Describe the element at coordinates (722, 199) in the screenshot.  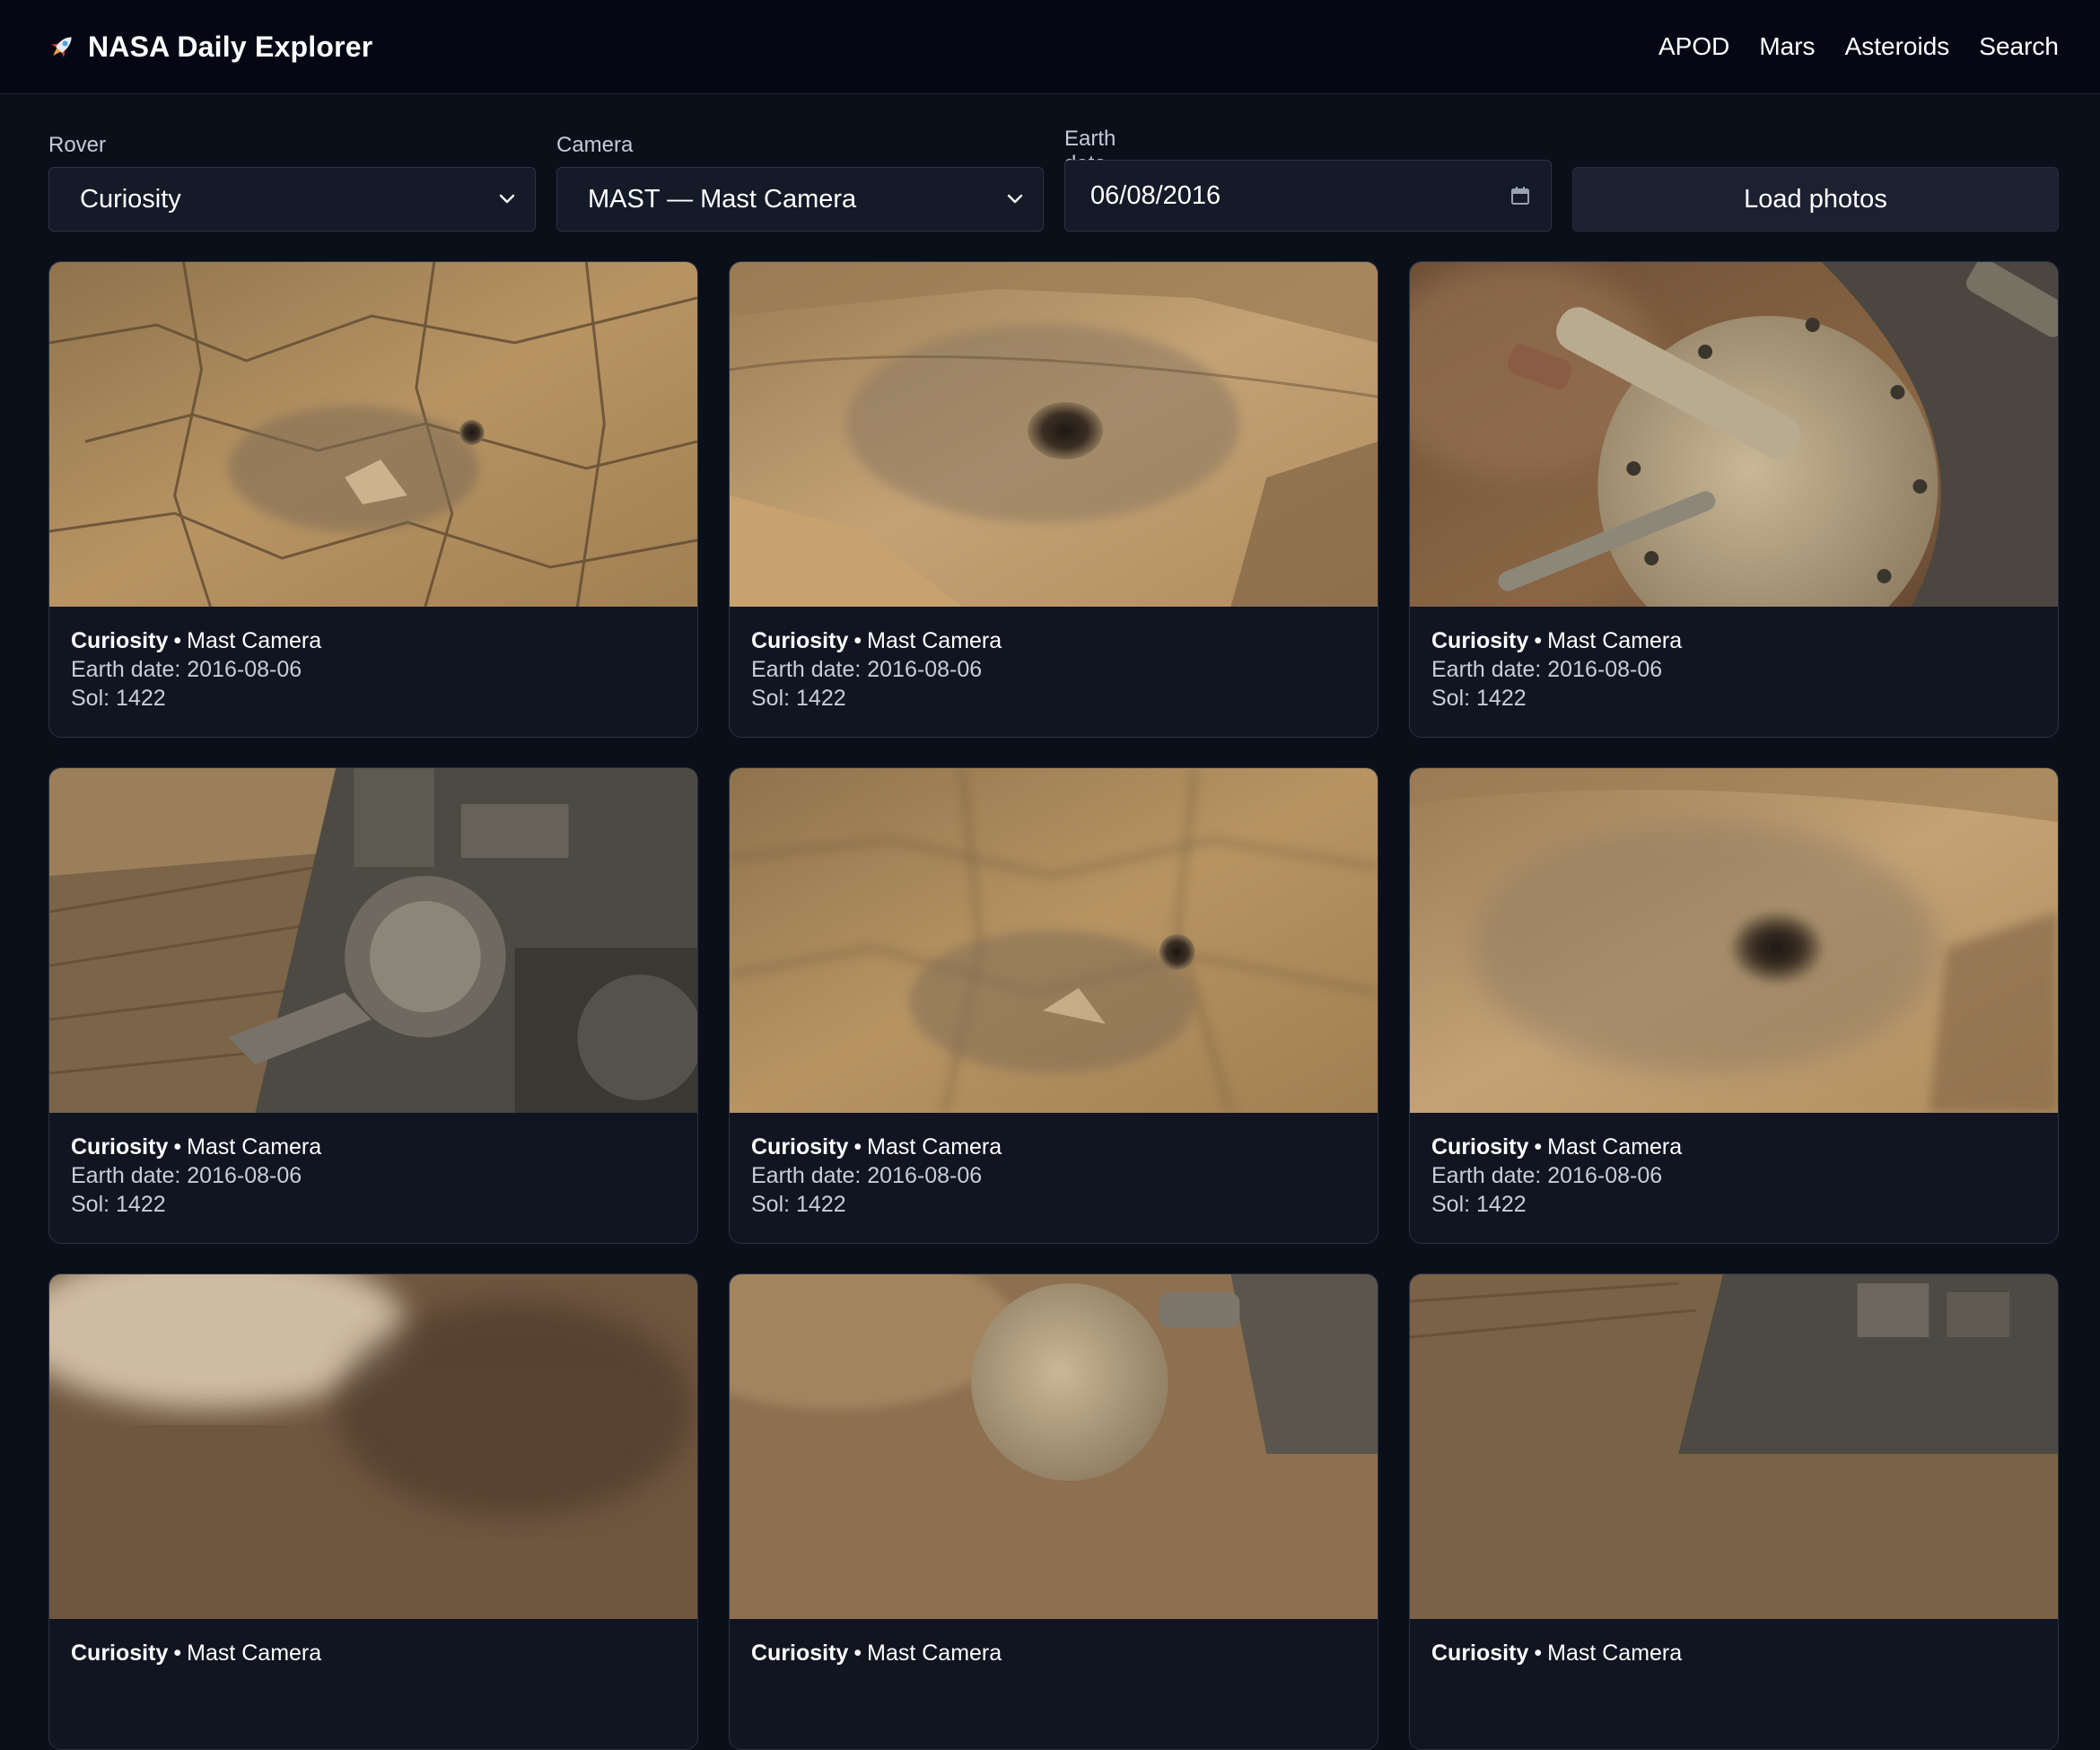
I see `camera-select-value: MAST — Mast Camera` at that location.